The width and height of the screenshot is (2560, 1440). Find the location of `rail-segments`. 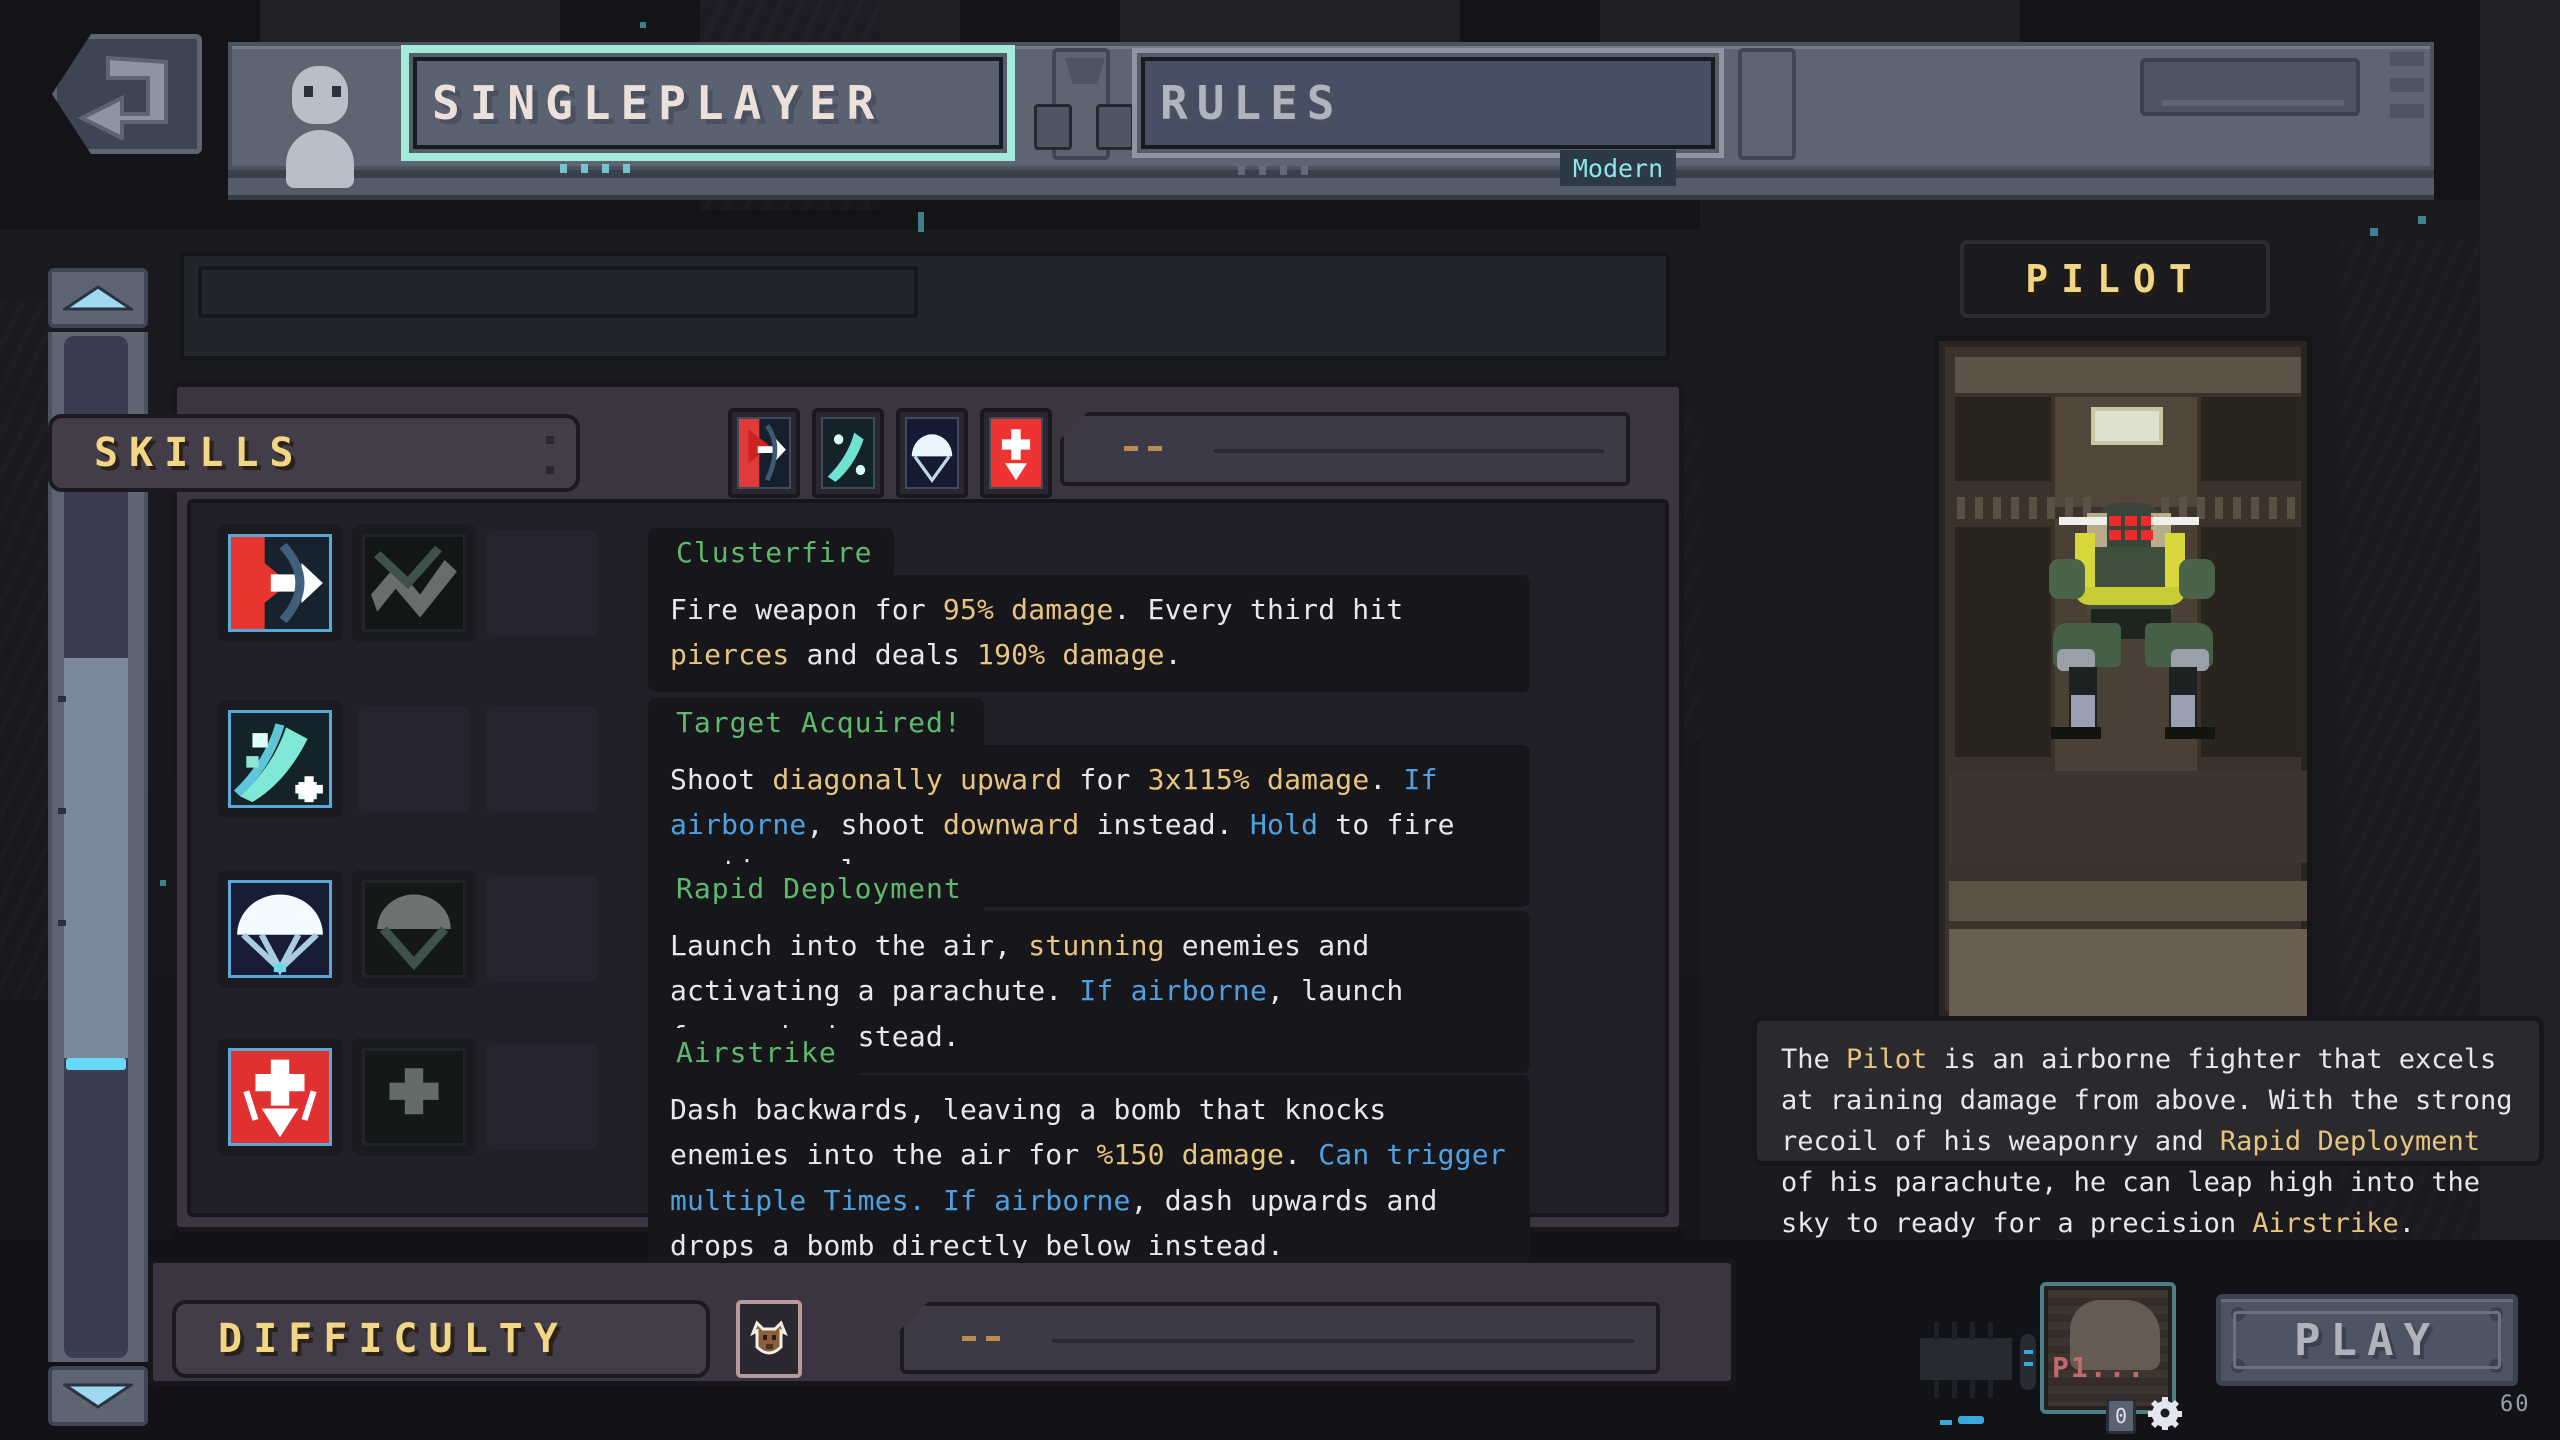

rail-segments is located at coordinates (981, 1338).